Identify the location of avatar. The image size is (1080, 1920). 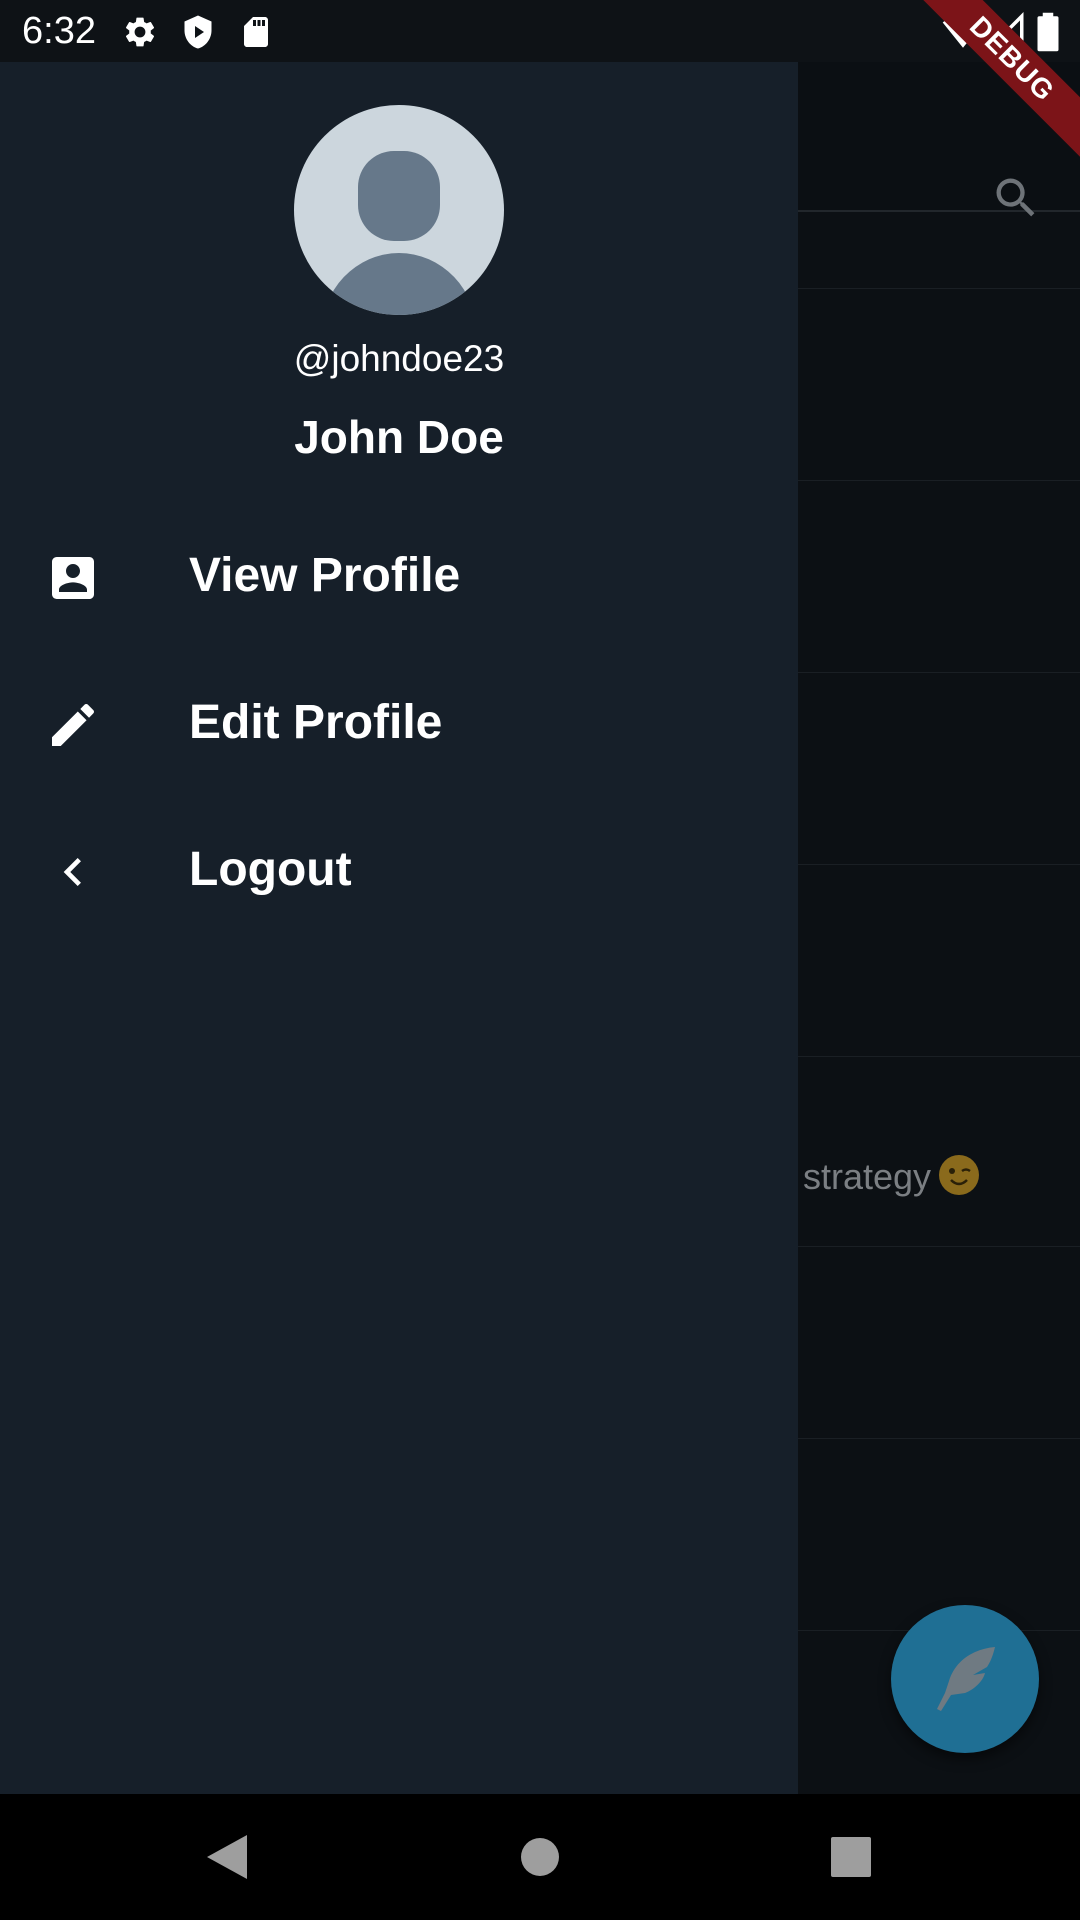
(399, 210).